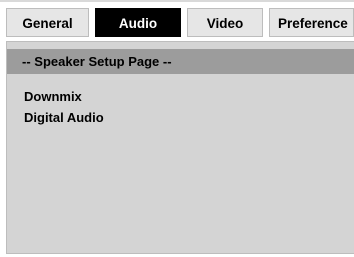 Image resolution: width=354 pixels, height=257 pixels. I want to click on option-list: Downmix Digital Audio, so click(64, 107).